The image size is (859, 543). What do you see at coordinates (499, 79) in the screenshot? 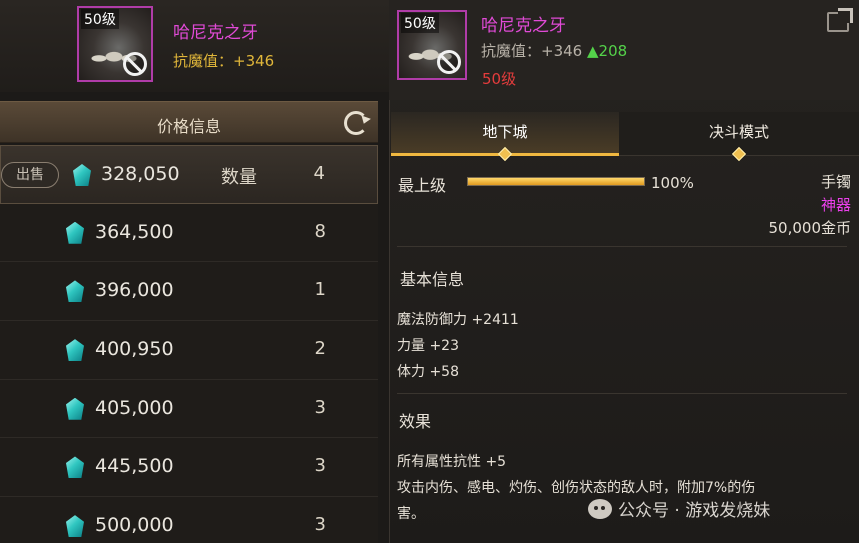
I see `level-requirement: 50级` at bounding box center [499, 79].